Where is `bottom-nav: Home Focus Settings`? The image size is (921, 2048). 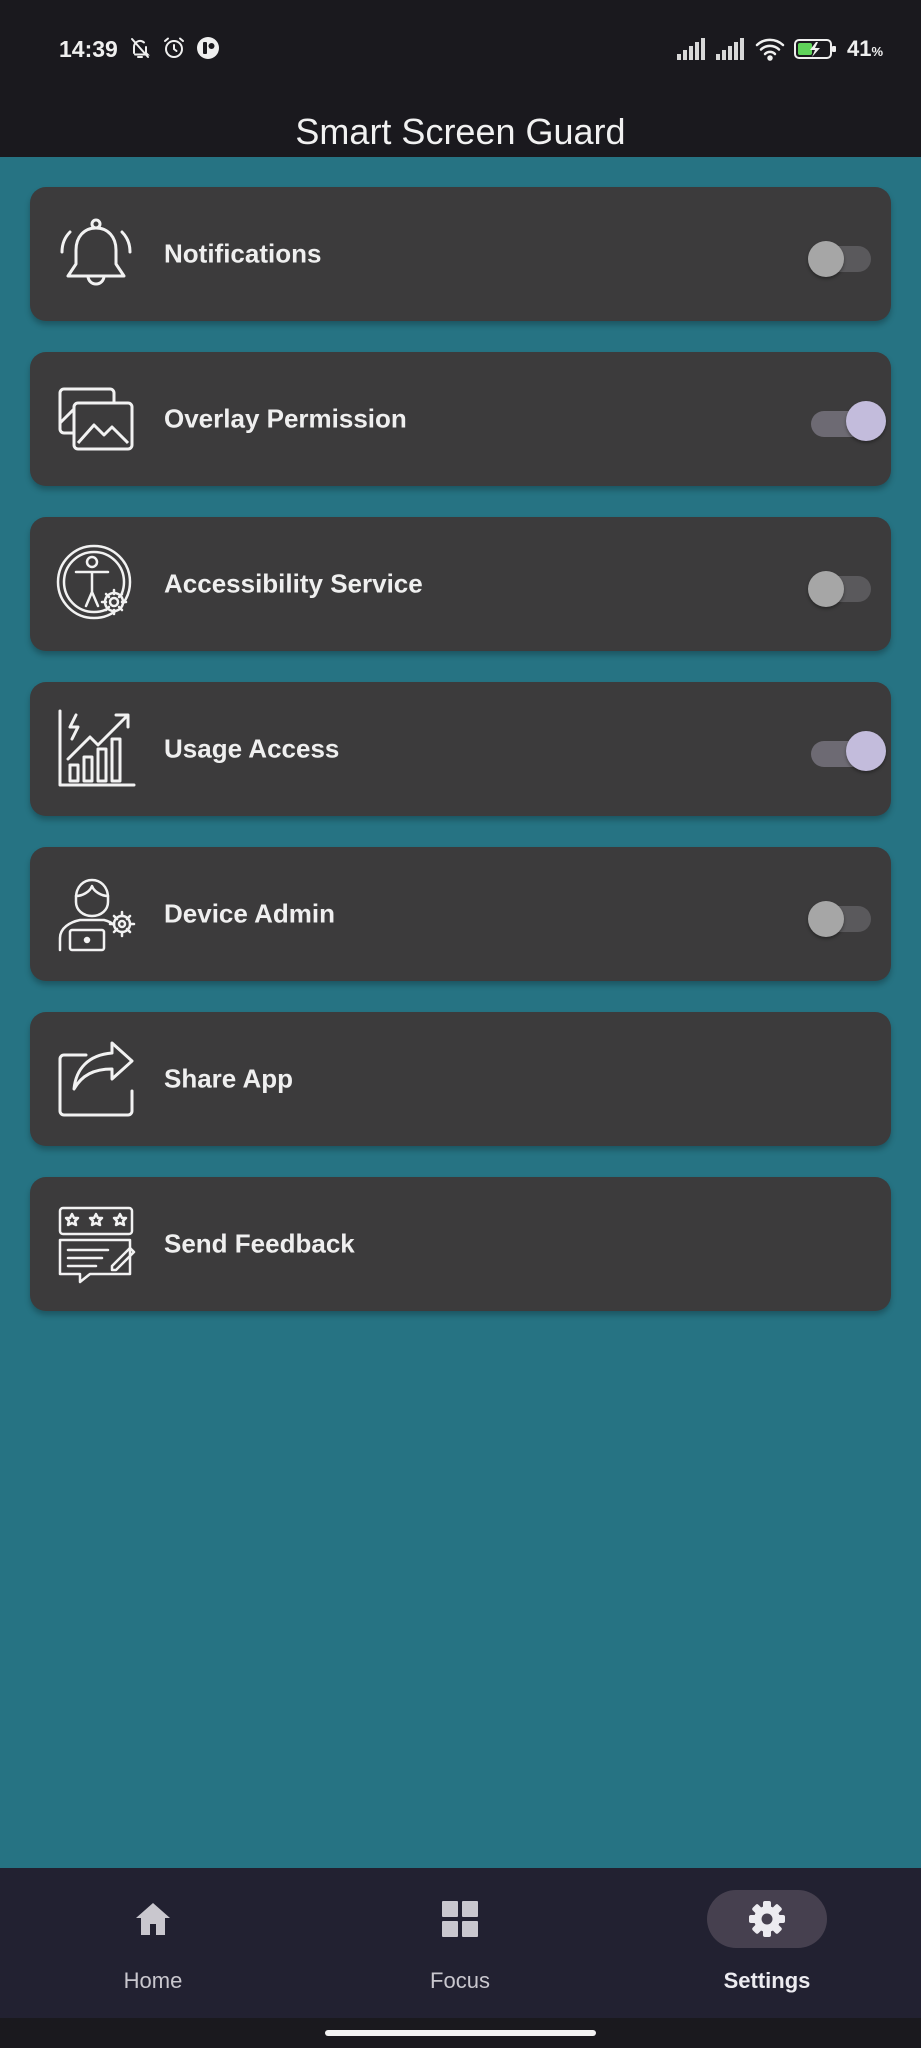
bottom-nav: Home Focus Settings is located at coordinates (460, 1943).